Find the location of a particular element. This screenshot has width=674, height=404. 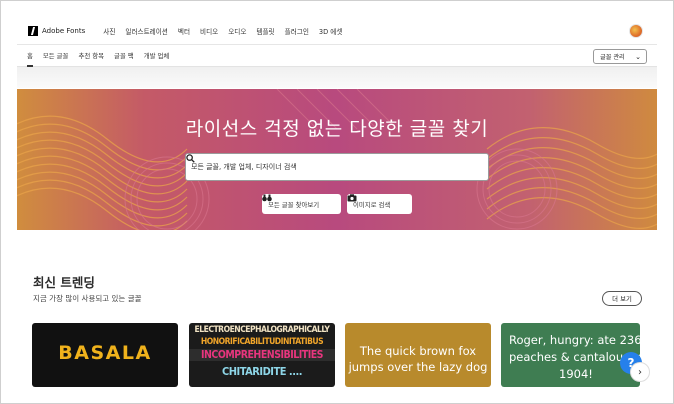

trending-heading: 최신 트렌딩 is located at coordinates (64, 282).